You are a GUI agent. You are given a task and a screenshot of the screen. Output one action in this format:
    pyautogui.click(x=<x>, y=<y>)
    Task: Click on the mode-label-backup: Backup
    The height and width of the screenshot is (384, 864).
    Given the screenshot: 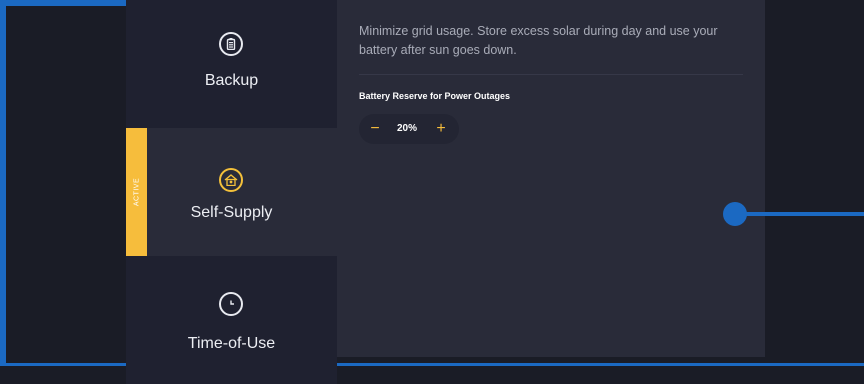 What is the action you would take?
    pyautogui.click(x=231, y=80)
    